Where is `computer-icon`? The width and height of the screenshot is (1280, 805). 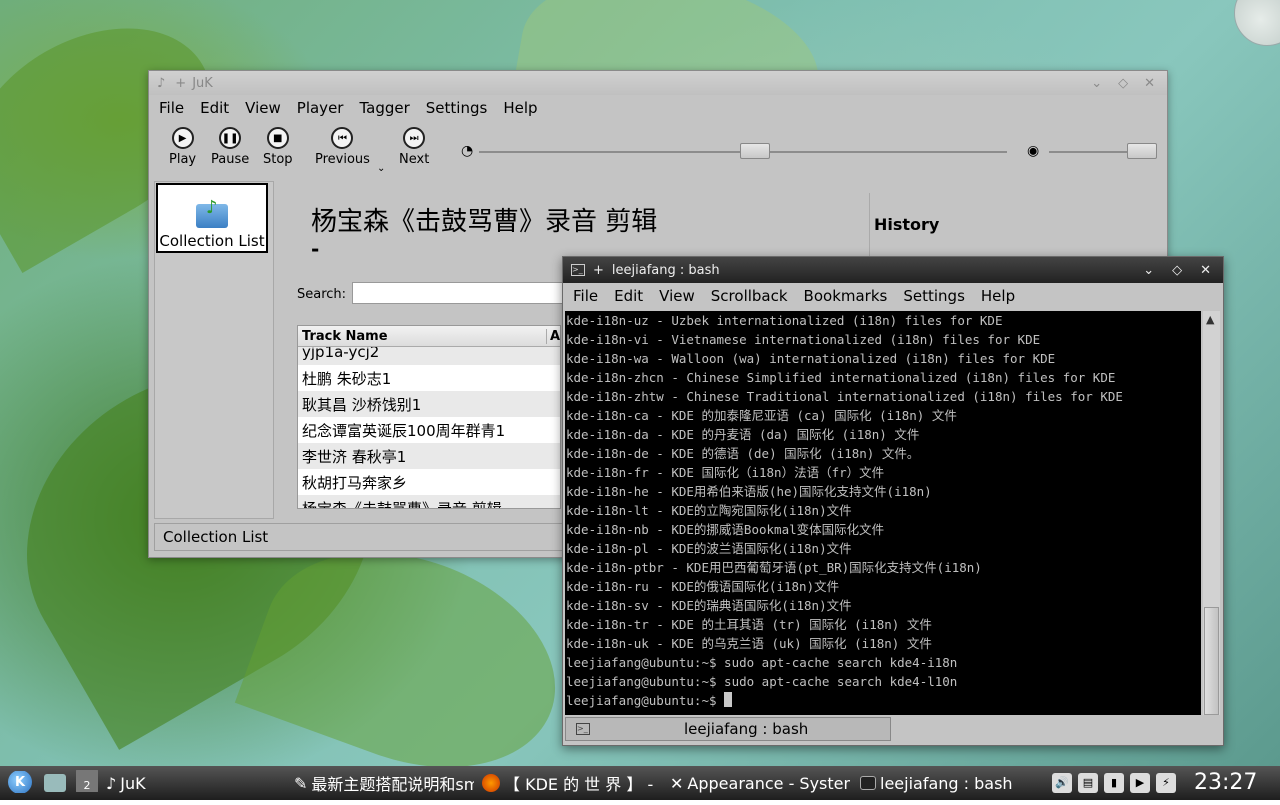 computer-icon is located at coordinates (55, 783).